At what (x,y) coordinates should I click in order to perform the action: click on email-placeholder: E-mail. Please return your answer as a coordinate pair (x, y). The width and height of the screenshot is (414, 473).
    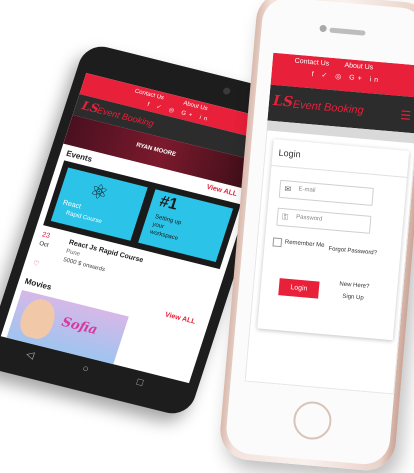
    Looking at the image, I should click on (307, 190).